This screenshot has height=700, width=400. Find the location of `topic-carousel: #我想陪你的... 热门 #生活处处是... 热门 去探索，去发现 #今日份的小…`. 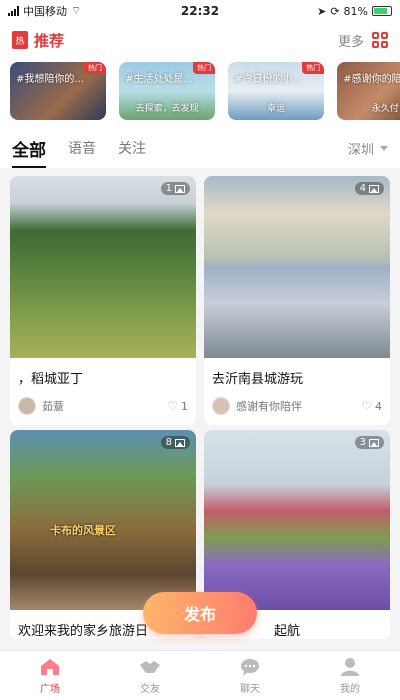

topic-carousel: #我想陪你的... 热门 #生活处处是... 热门 去探索，去发现 #今日份的小… is located at coordinates (200, 93).